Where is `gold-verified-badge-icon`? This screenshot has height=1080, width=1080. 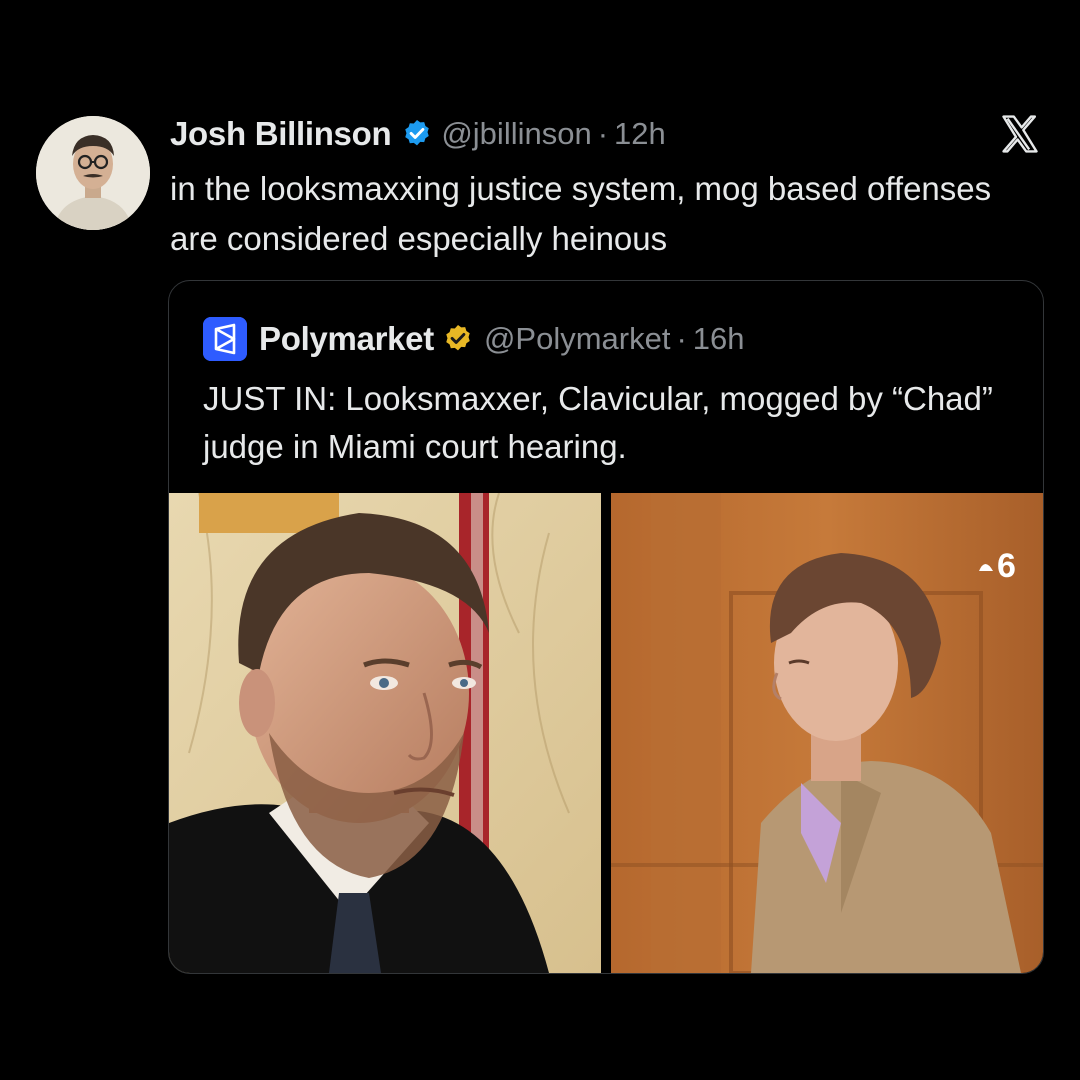 gold-verified-badge-icon is located at coordinates (458, 339).